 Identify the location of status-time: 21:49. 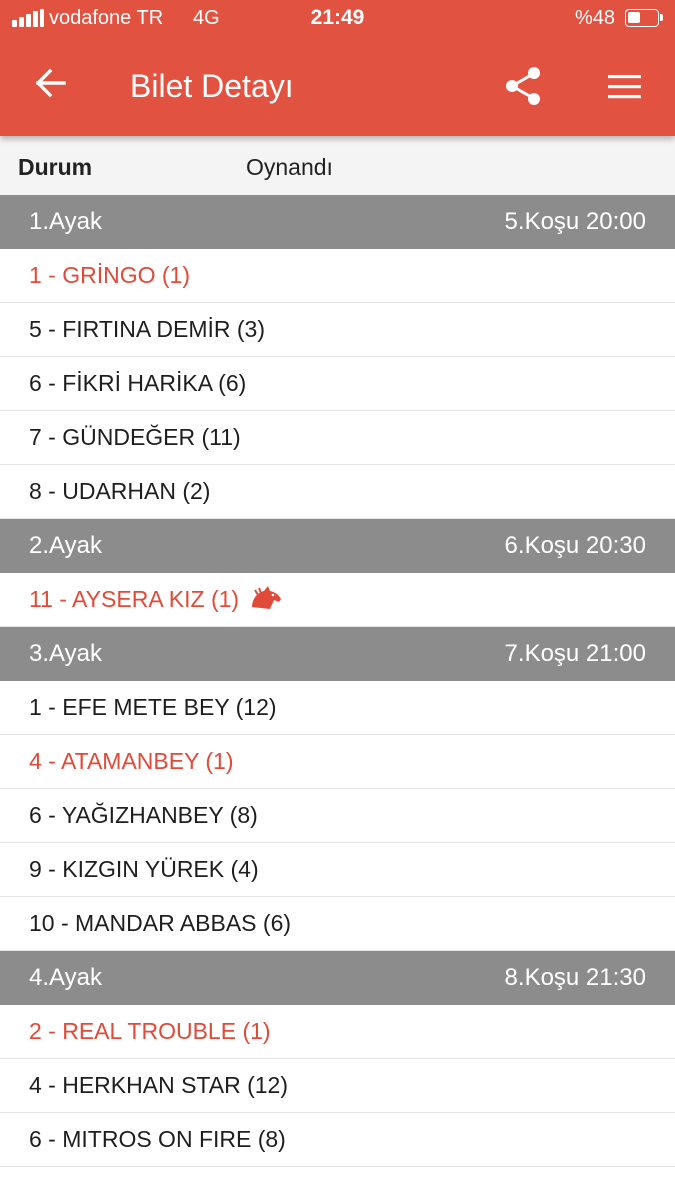
(337, 17).